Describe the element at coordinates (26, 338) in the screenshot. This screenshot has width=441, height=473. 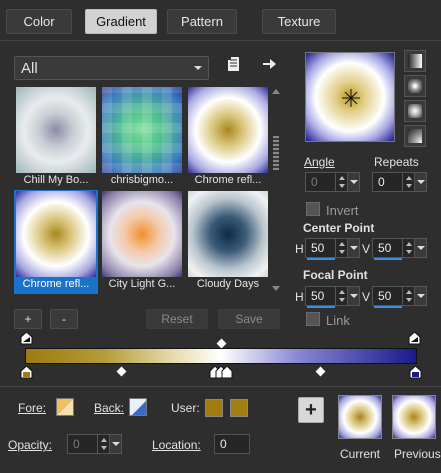
I see `opacity-stop-left` at that location.